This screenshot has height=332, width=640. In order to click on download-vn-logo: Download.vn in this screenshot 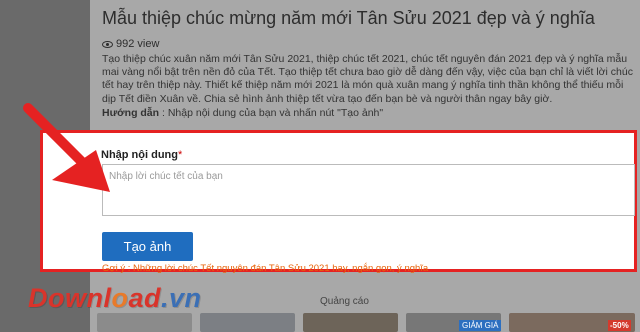, I will do `click(115, 298)`.